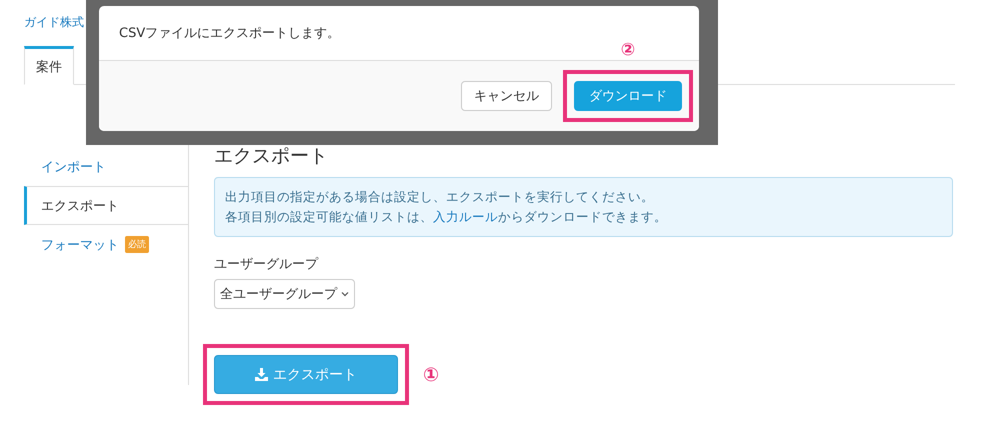  Describe the element at coordinates (106, 205) in the screenshot. I see `sidebar-item: エクスポート` at that location.